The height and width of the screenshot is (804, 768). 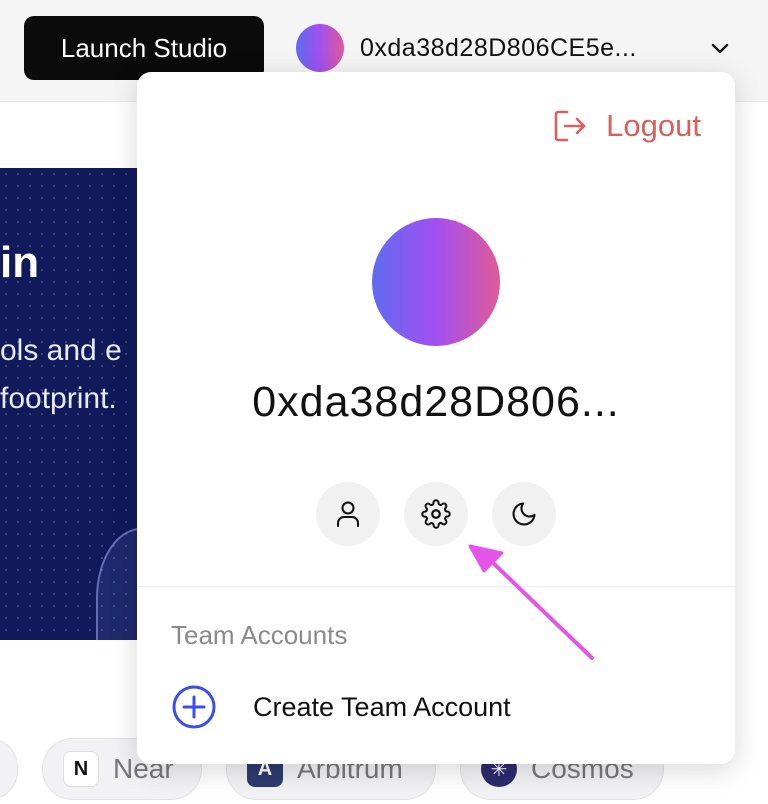 I want to click on near-logo-icon: N, so click(x=81, y=769).